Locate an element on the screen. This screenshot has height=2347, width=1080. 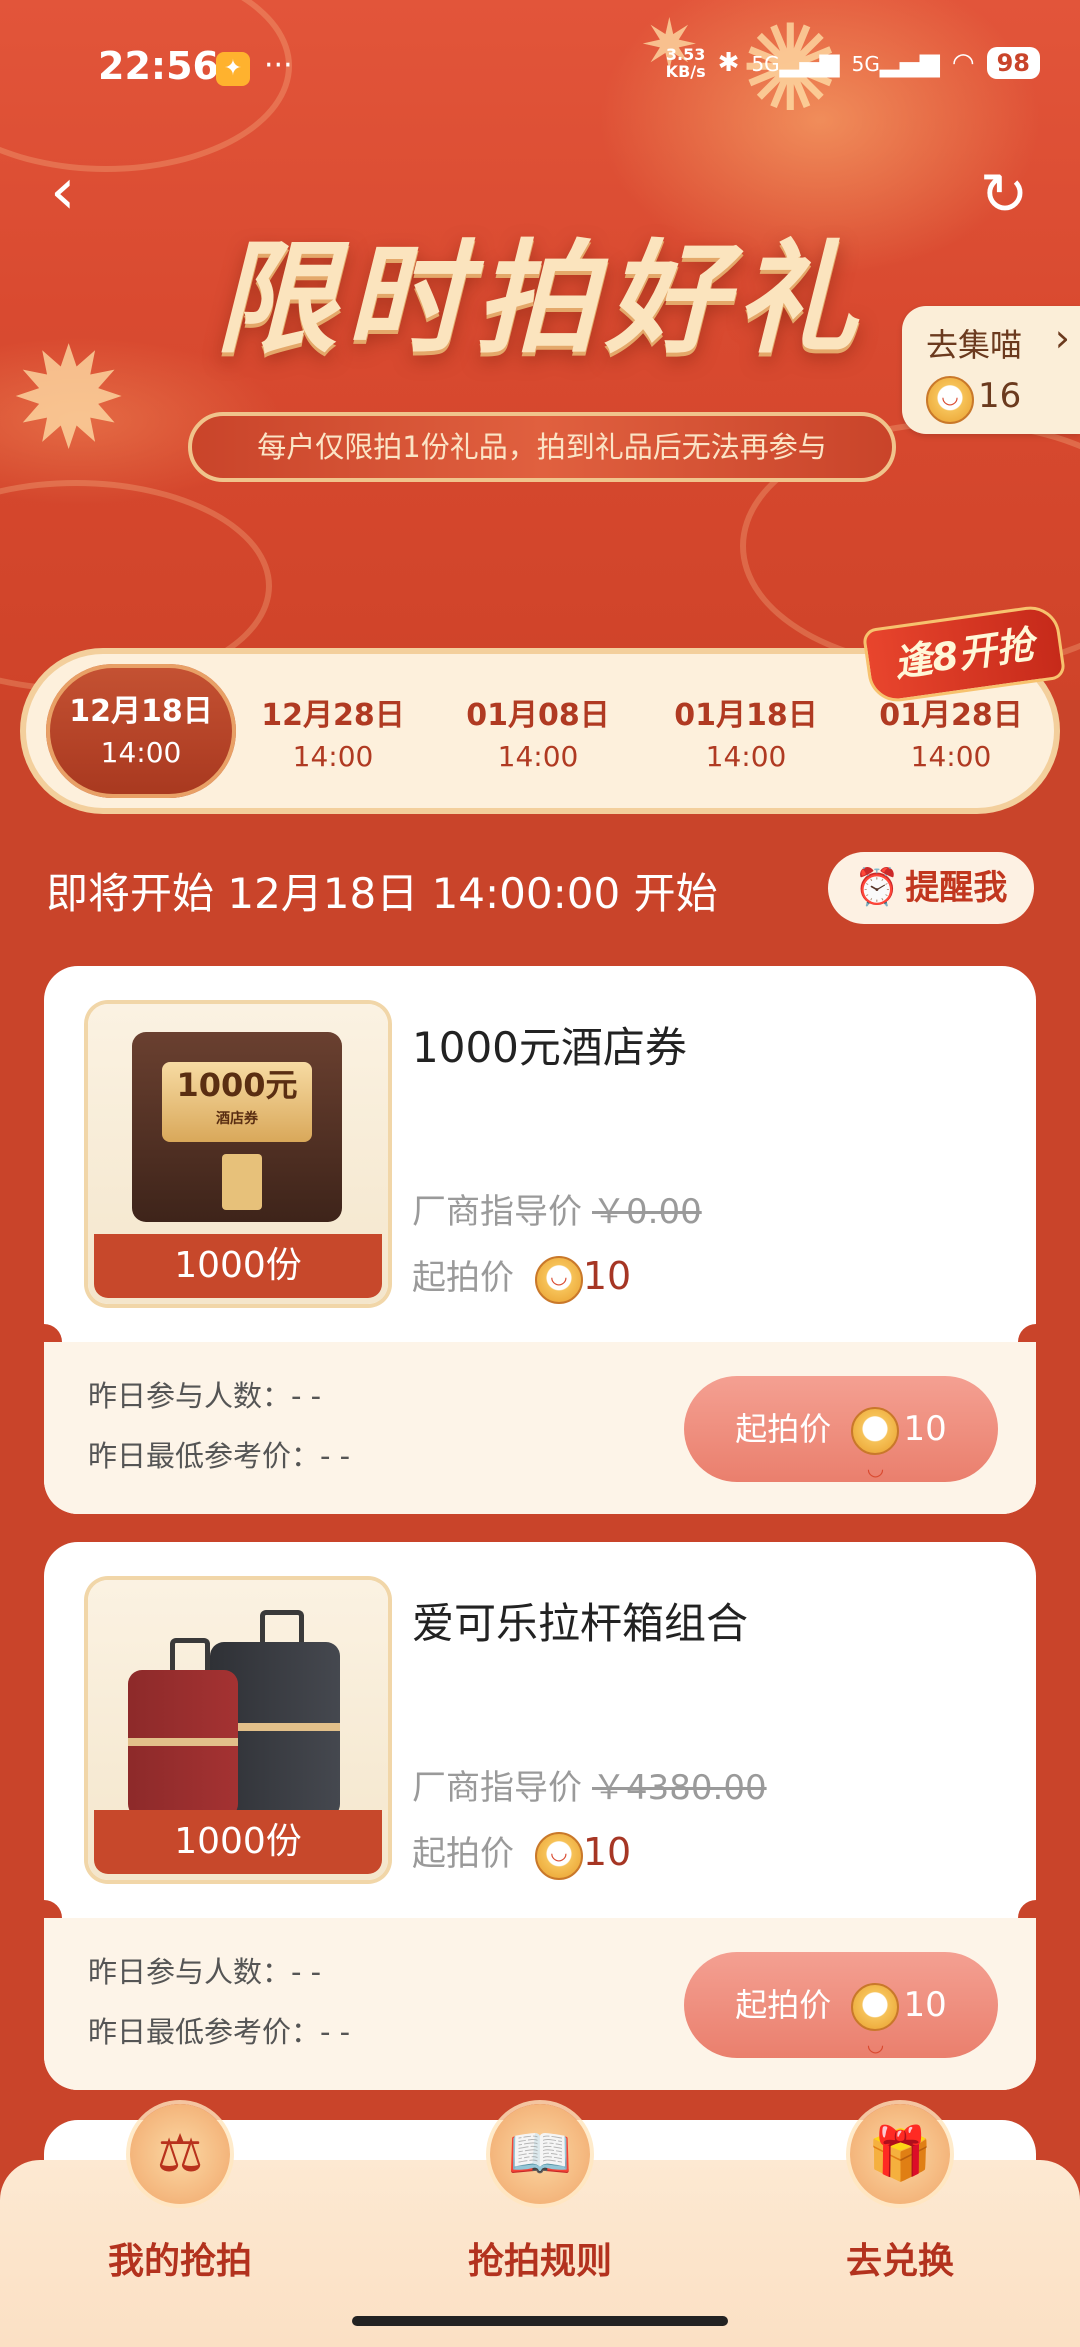
more-notifications-icon: ··· is located at coordinates (278, 65).